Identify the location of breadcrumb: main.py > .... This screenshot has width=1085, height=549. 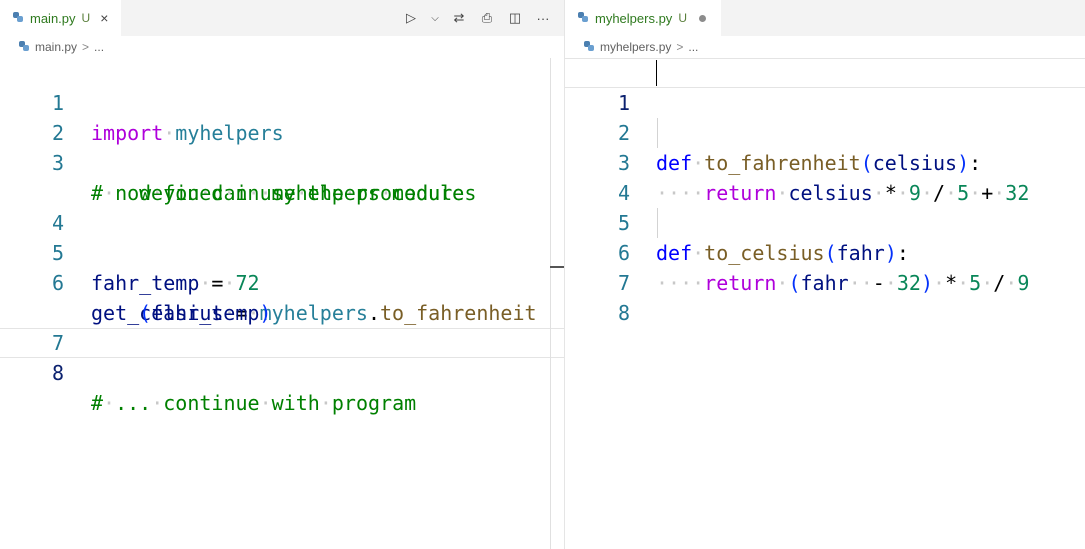
(282, 47).